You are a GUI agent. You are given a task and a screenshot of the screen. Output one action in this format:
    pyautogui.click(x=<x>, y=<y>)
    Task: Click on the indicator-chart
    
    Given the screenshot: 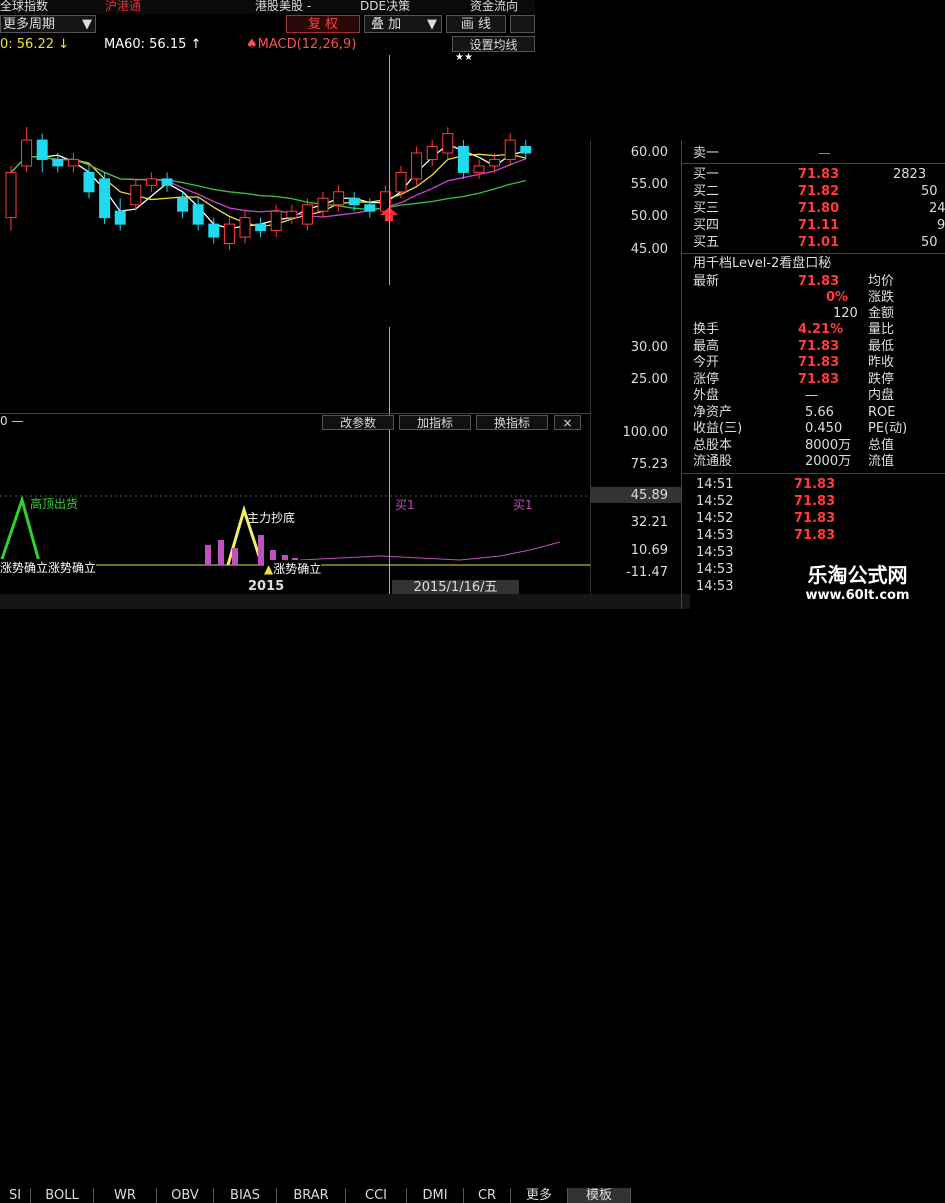 What is the action you would take?
    pyautogui.click(x=295, y=505)
    